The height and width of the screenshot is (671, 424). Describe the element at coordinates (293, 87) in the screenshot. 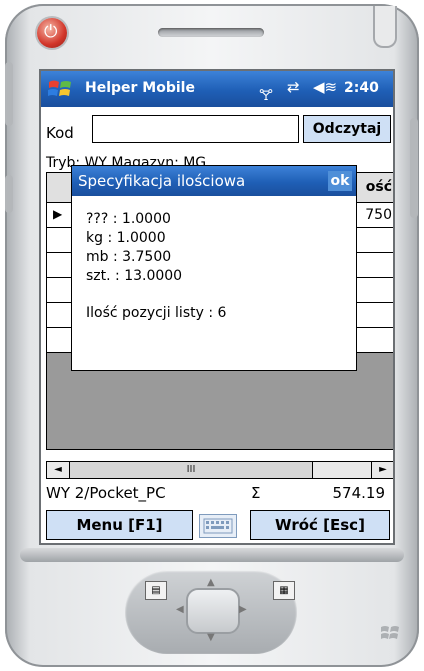

I see `sync-icon: ⇄` at that location.